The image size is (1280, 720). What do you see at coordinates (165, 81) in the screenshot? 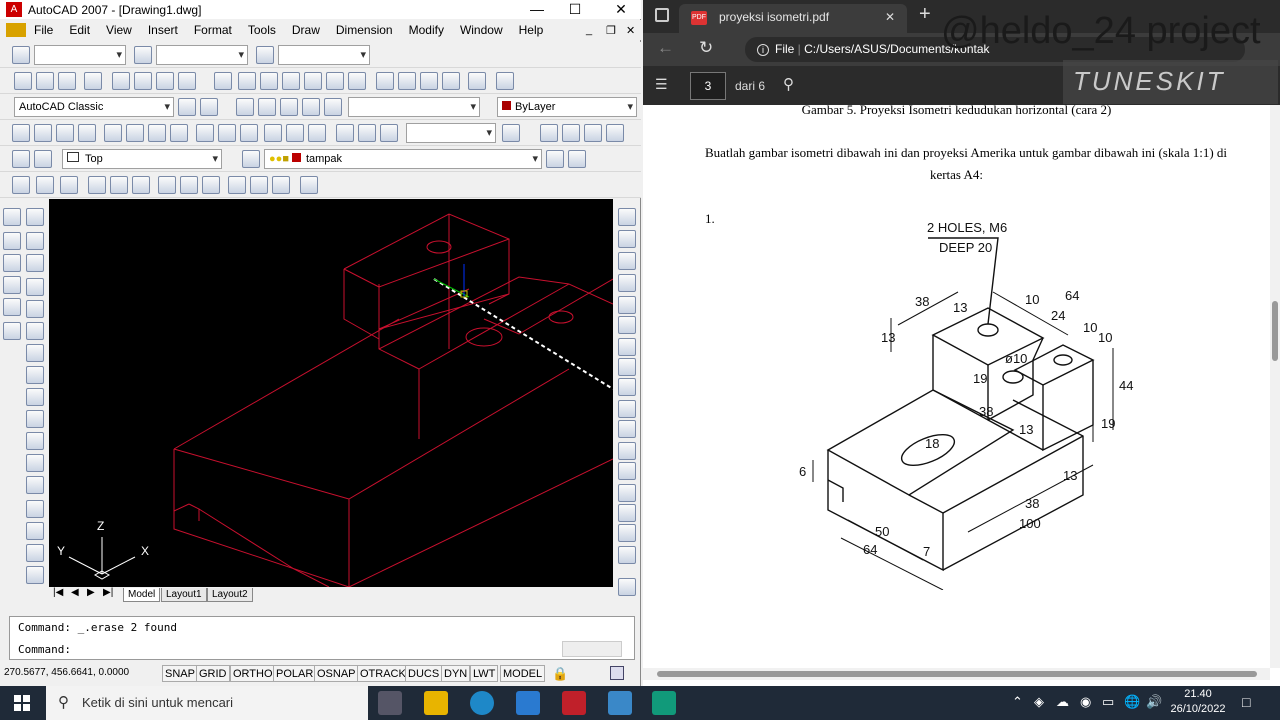
I see `pyramid-icon` at bounding box center [165, 81].